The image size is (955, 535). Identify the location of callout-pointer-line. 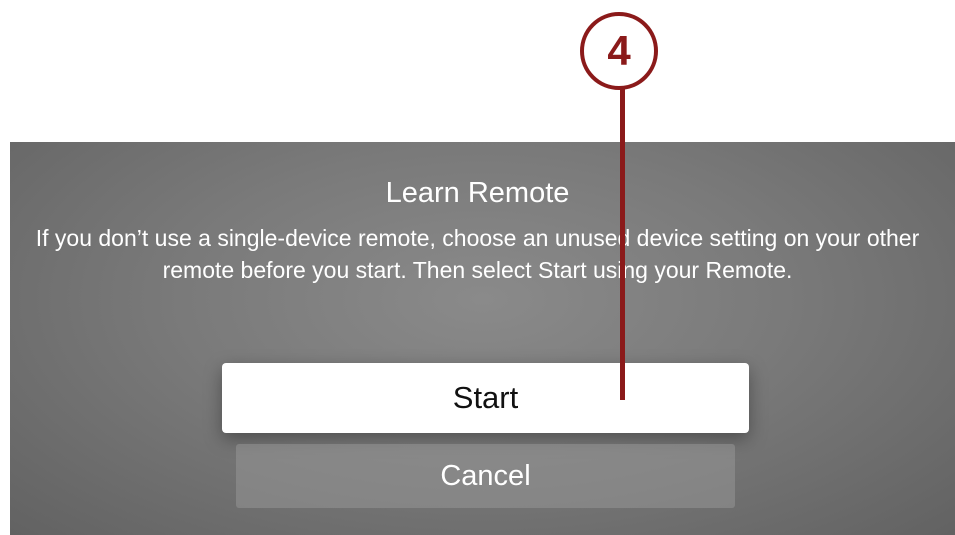
(622, 244).